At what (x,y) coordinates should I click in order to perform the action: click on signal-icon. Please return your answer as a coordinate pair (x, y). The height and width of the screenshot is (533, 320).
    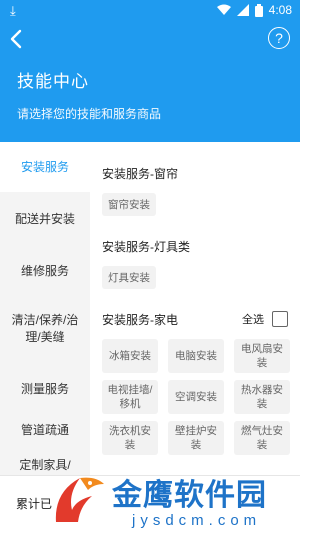
    Looking at the image, I should click on (242, 10).